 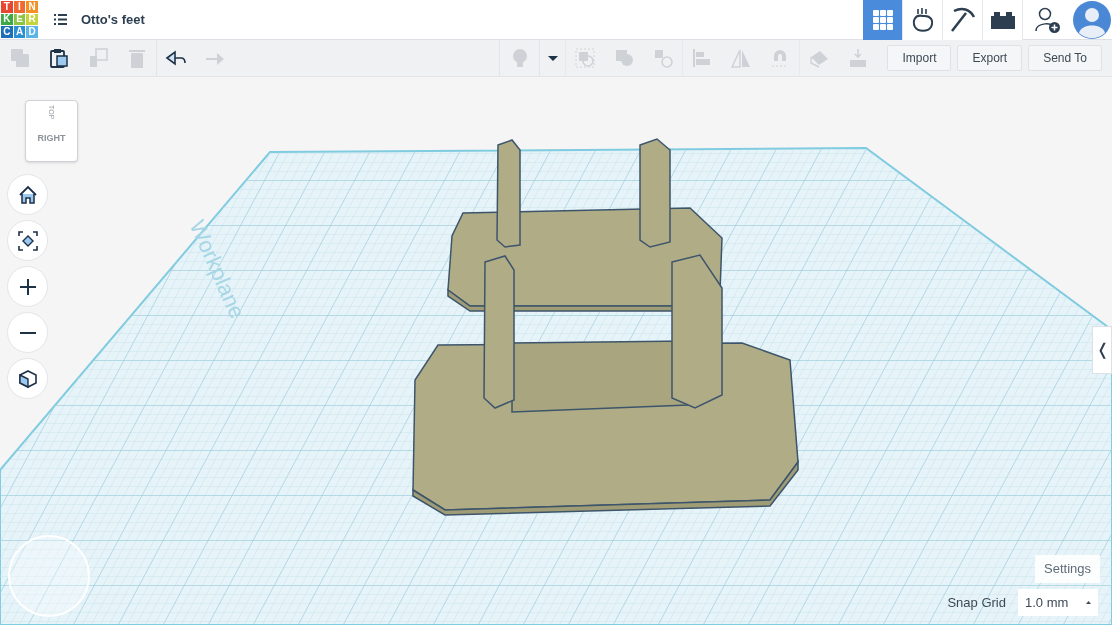 What do you see at coordinates (51, 138) in the screenshot?
I see `cube-face-label: RIGHT` at bounding box center [51, 138].